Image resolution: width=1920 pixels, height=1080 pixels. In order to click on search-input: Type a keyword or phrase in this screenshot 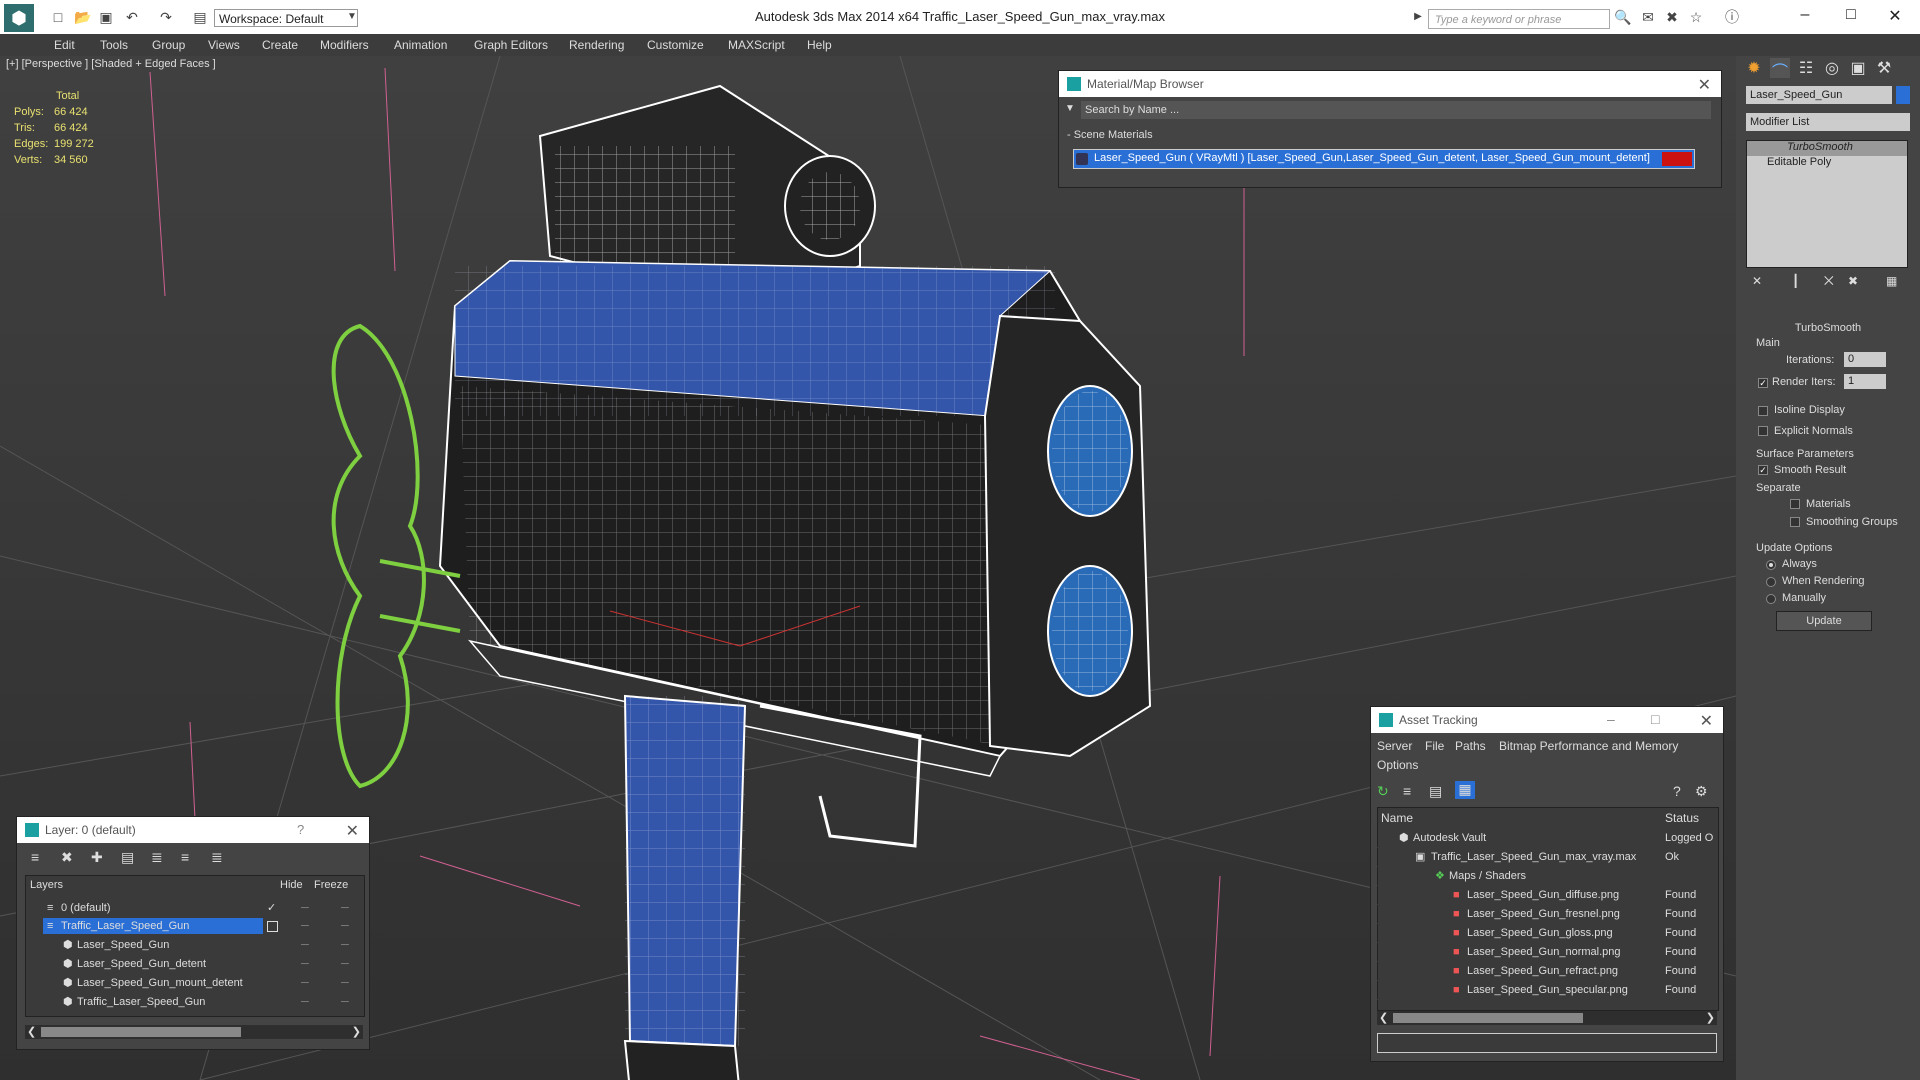, I will do `click(1519, 19)`.